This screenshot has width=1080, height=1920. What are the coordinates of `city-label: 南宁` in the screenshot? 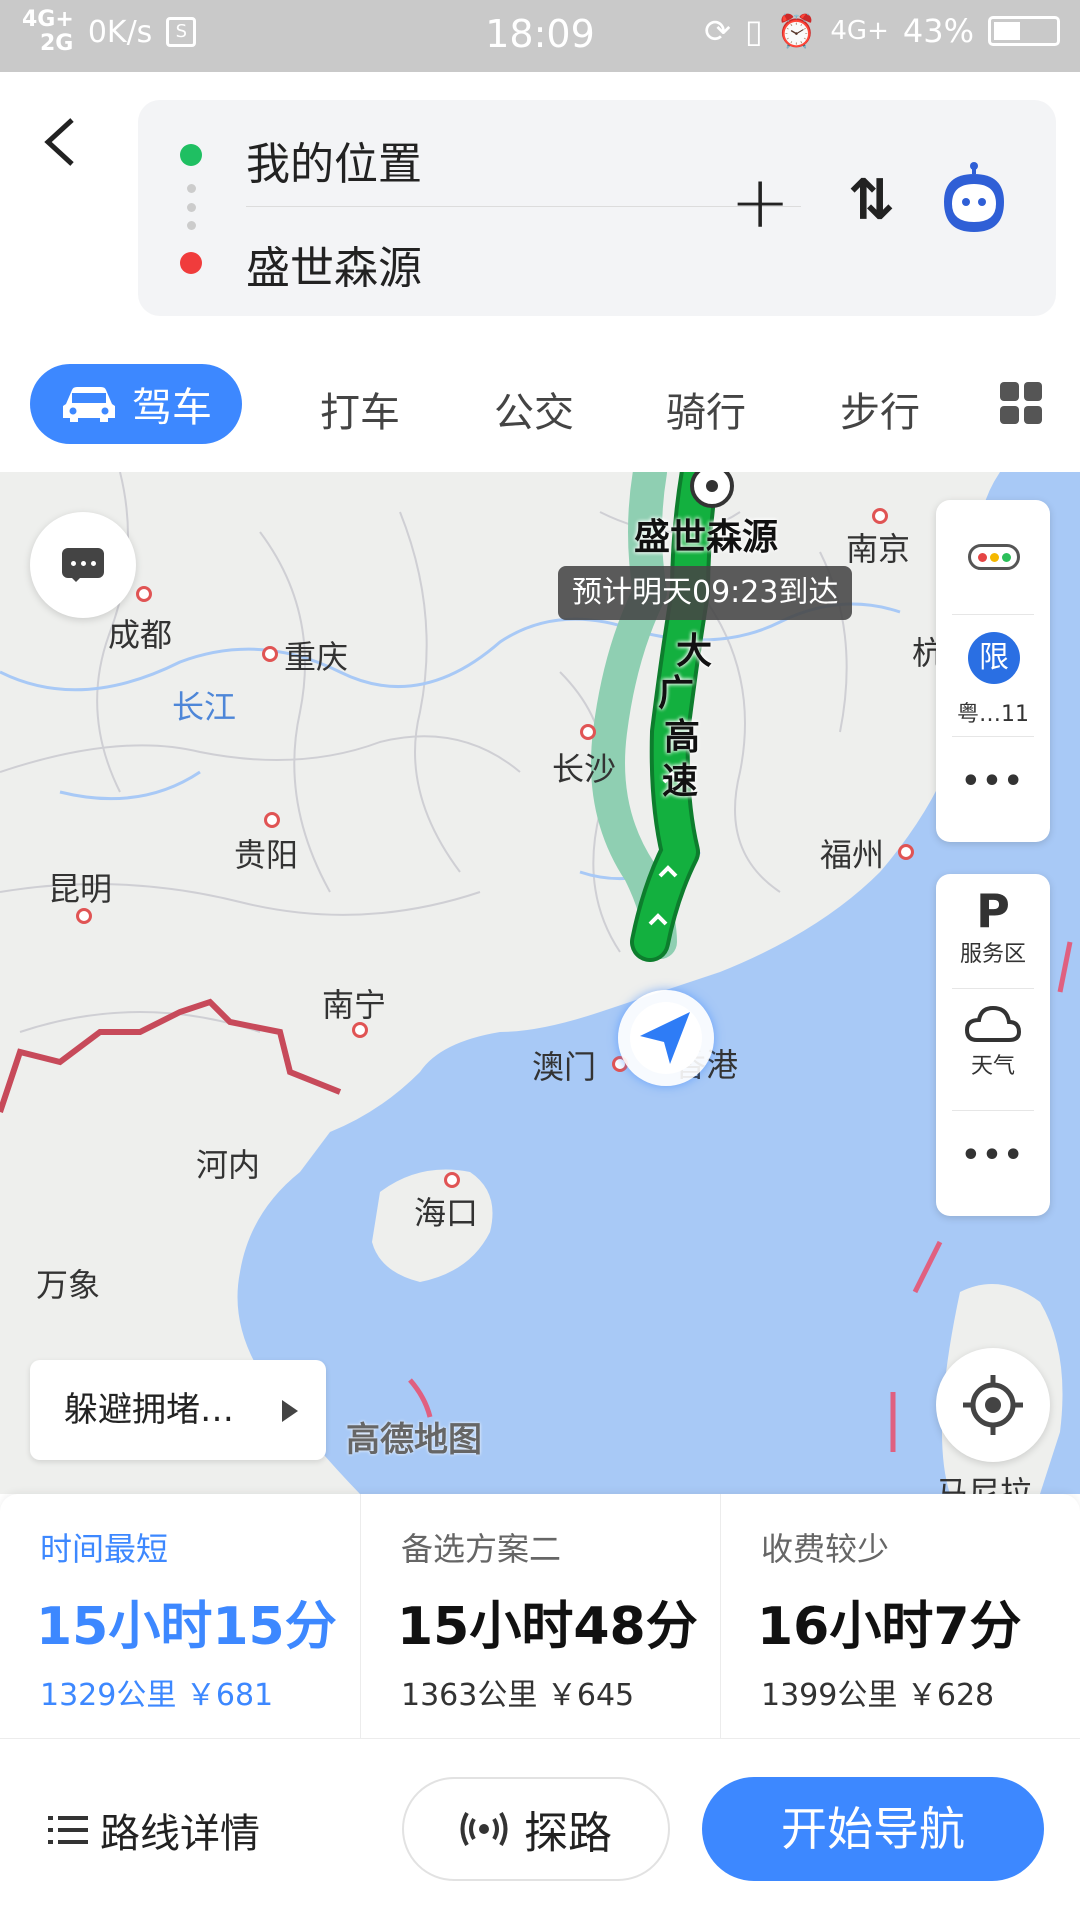 It's located at (354, 1005).